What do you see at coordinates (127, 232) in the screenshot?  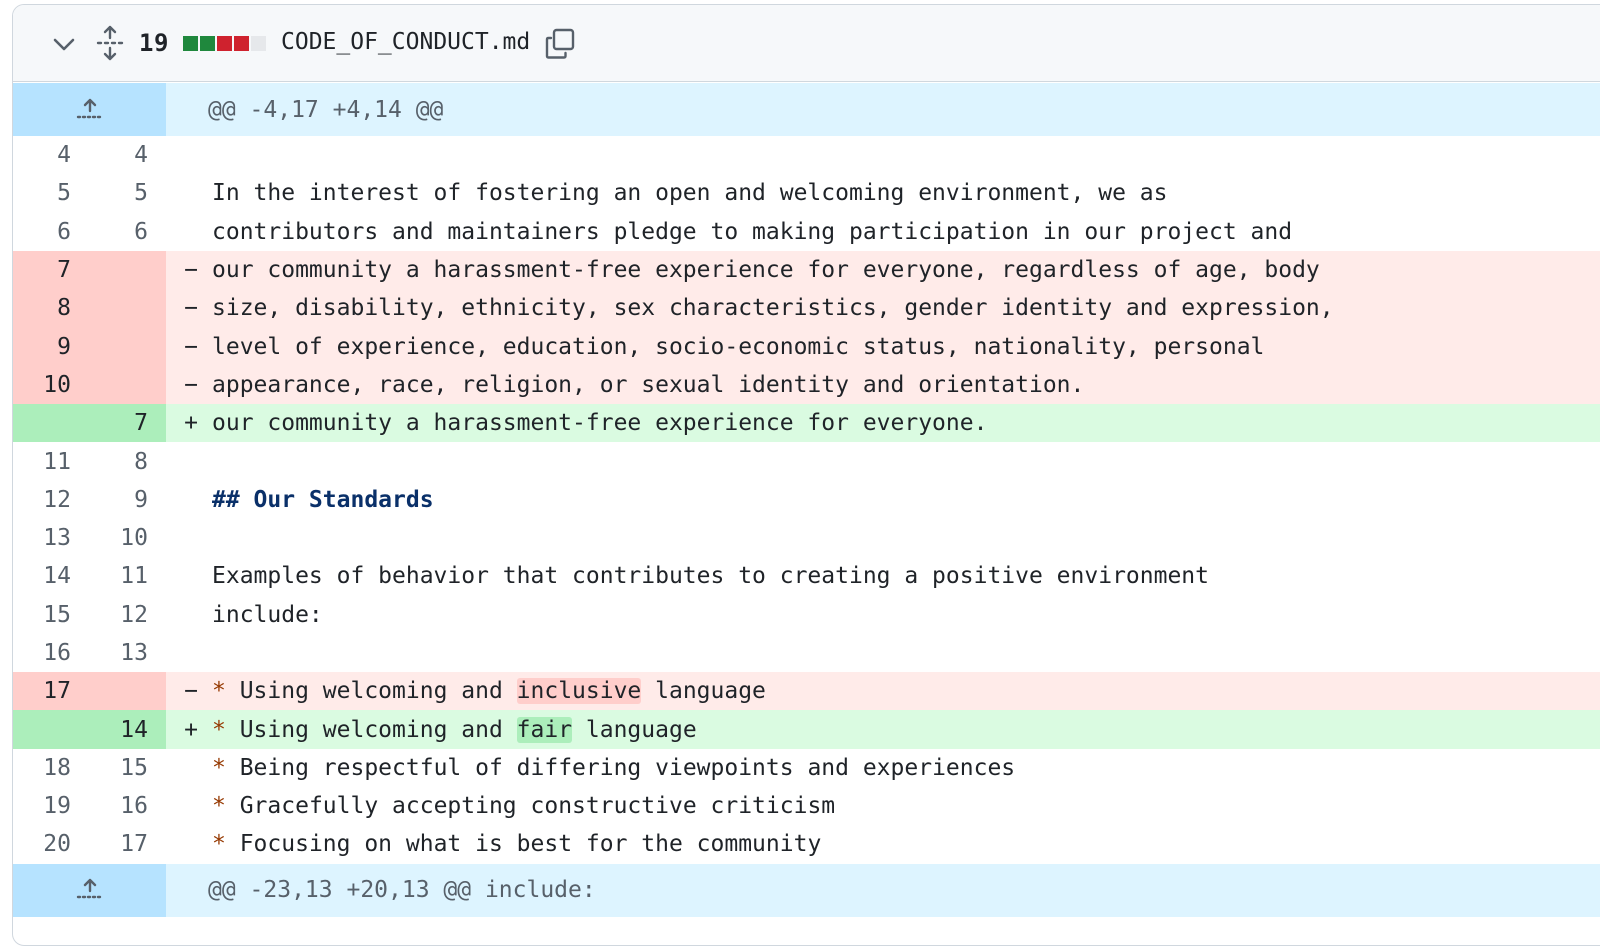 I see `new-line-number: 6` at bounding box center [127, 232].